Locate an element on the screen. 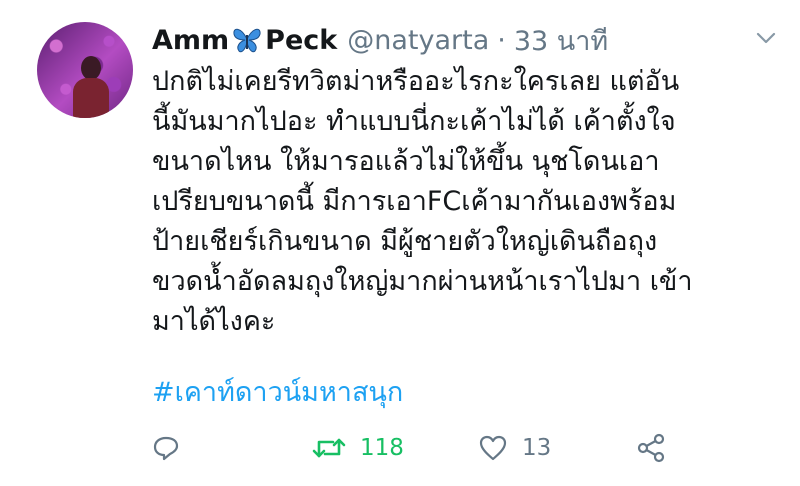  avatar-person-head is located at coordinates (91, 68).